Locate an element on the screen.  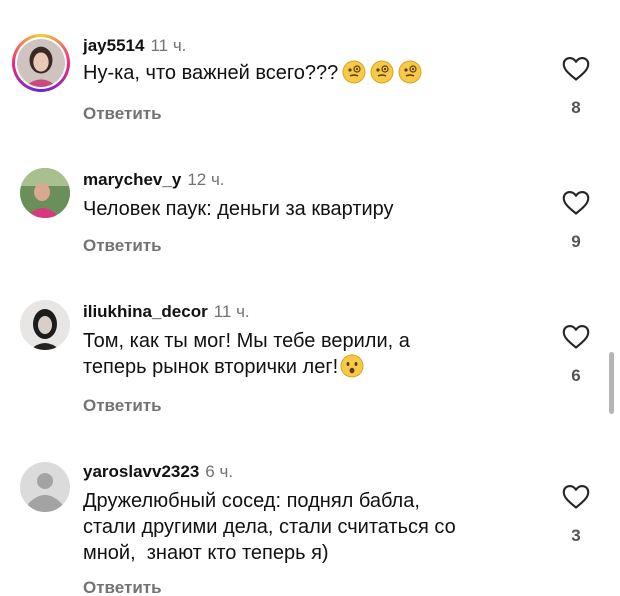
comment-text-line: стали другими дела, стали считаться со is located at coordinates (269, 527).